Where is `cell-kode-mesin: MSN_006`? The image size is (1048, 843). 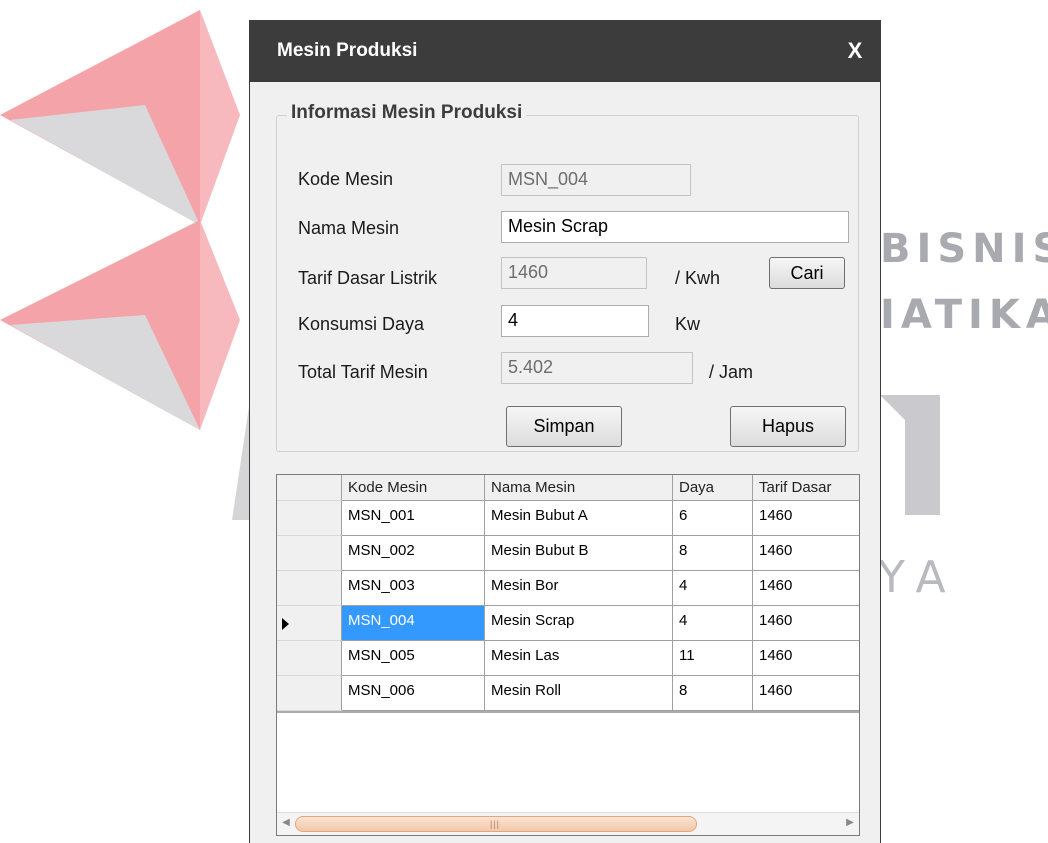
cell-kode-mesin: MSN_006 is located at coordinates (413, 693).